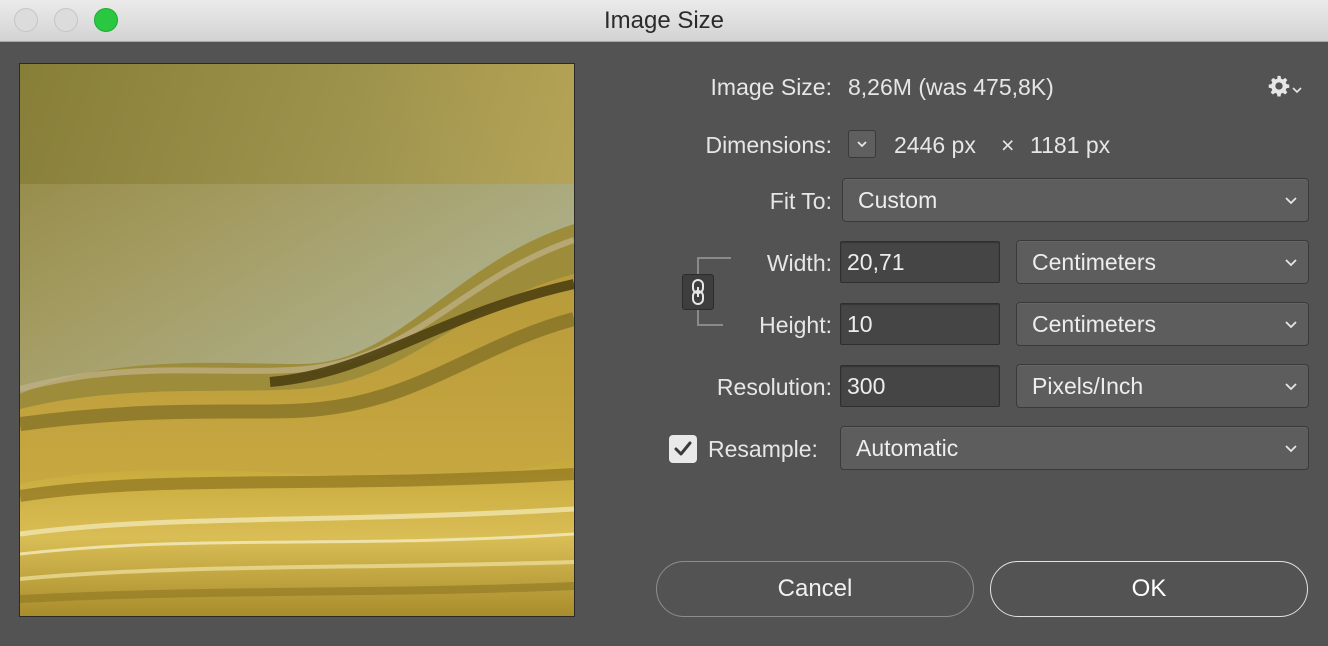 Image resolution: width=1328 pixels, height=646 pixels. What do you see at coordinates (1094, 324) in the screenshot?
I see `height-unit-selected: Centimeters` at bounding box center [1094, 324].